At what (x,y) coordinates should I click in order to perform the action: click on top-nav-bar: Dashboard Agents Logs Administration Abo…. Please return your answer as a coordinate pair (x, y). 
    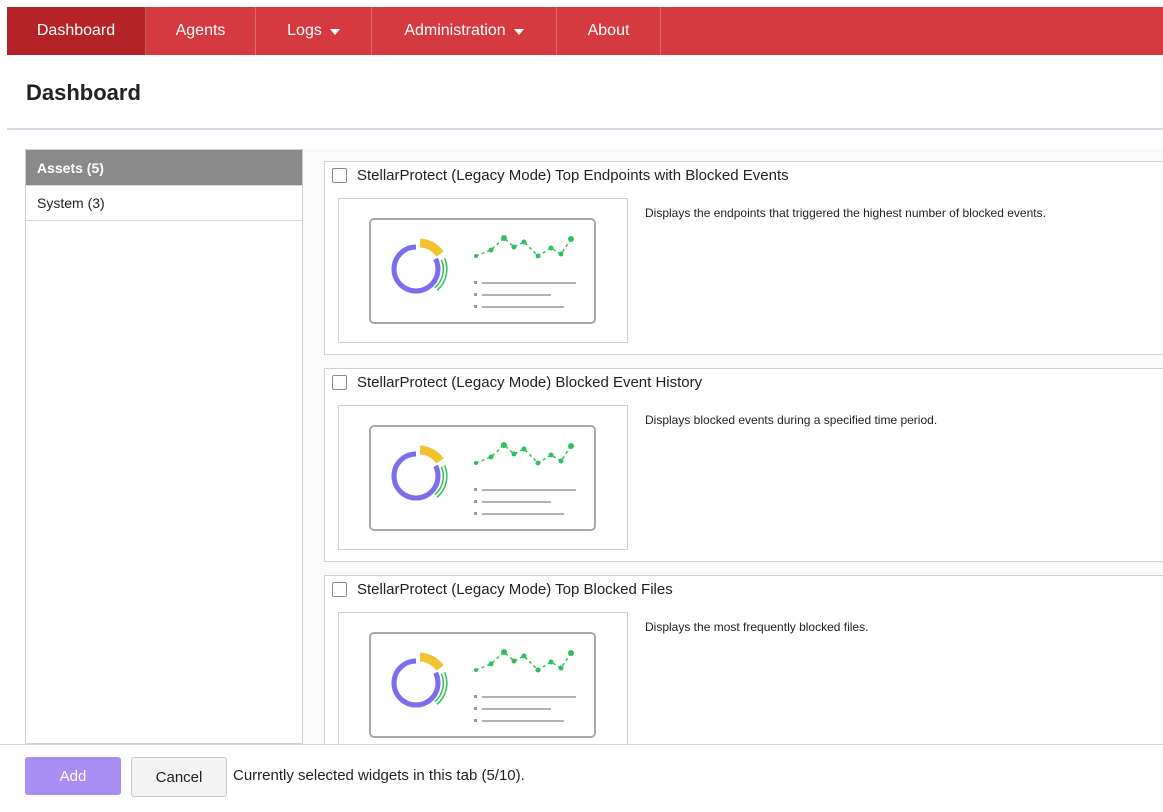
    Looking at the image, I should click on (585, 31).